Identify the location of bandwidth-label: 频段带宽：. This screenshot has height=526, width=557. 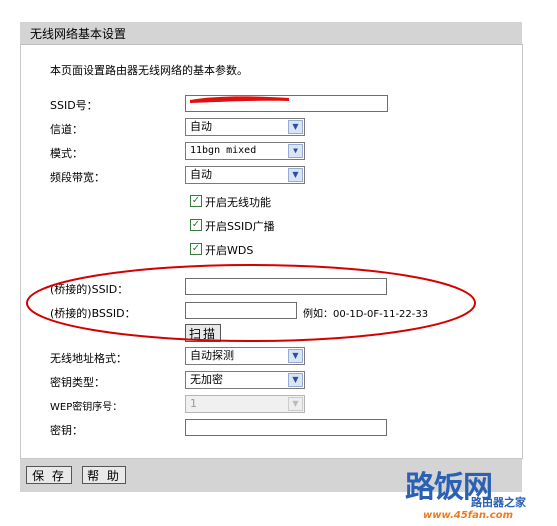
(77, 177).